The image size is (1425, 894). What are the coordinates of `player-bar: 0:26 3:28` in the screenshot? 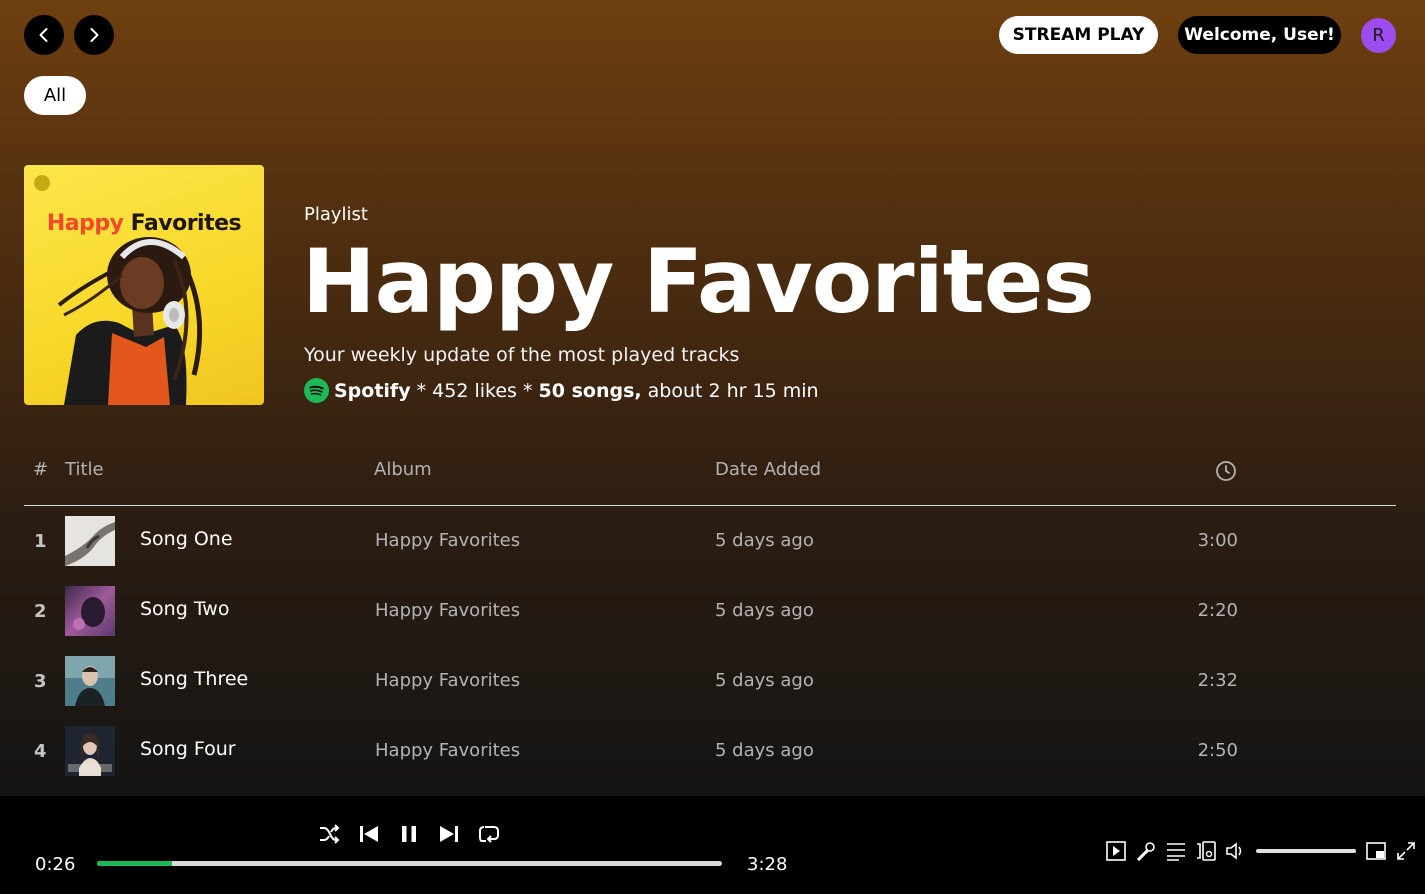 It's located at (712, 845).